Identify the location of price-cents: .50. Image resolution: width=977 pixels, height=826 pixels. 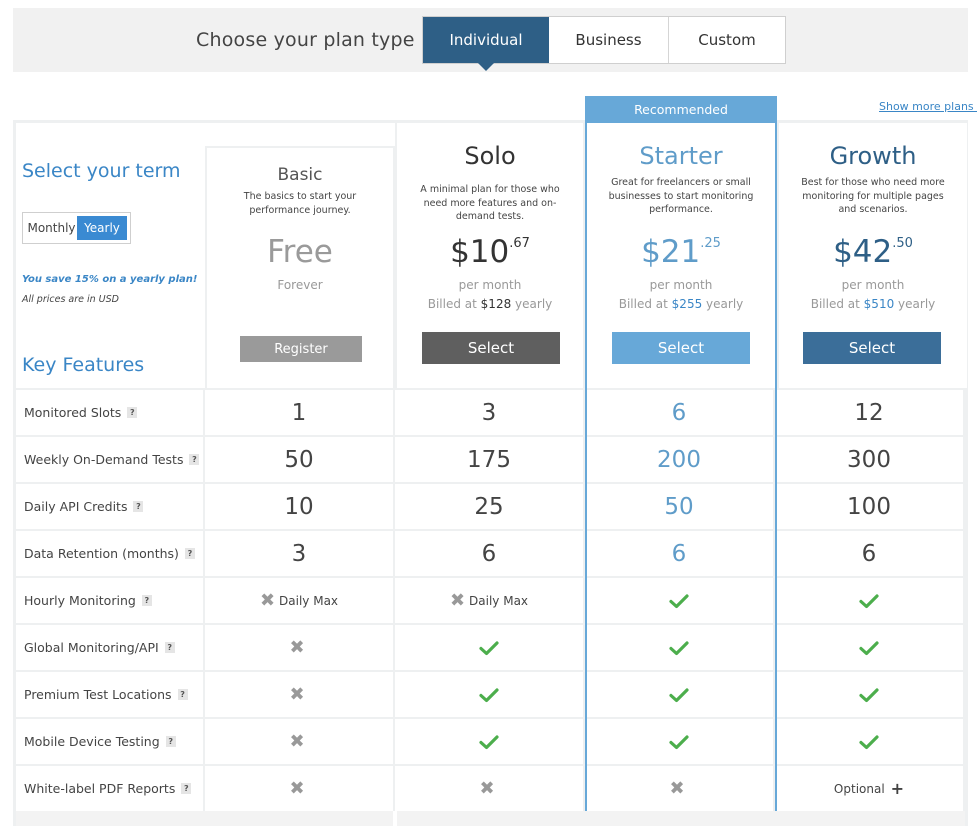
(902, 243).